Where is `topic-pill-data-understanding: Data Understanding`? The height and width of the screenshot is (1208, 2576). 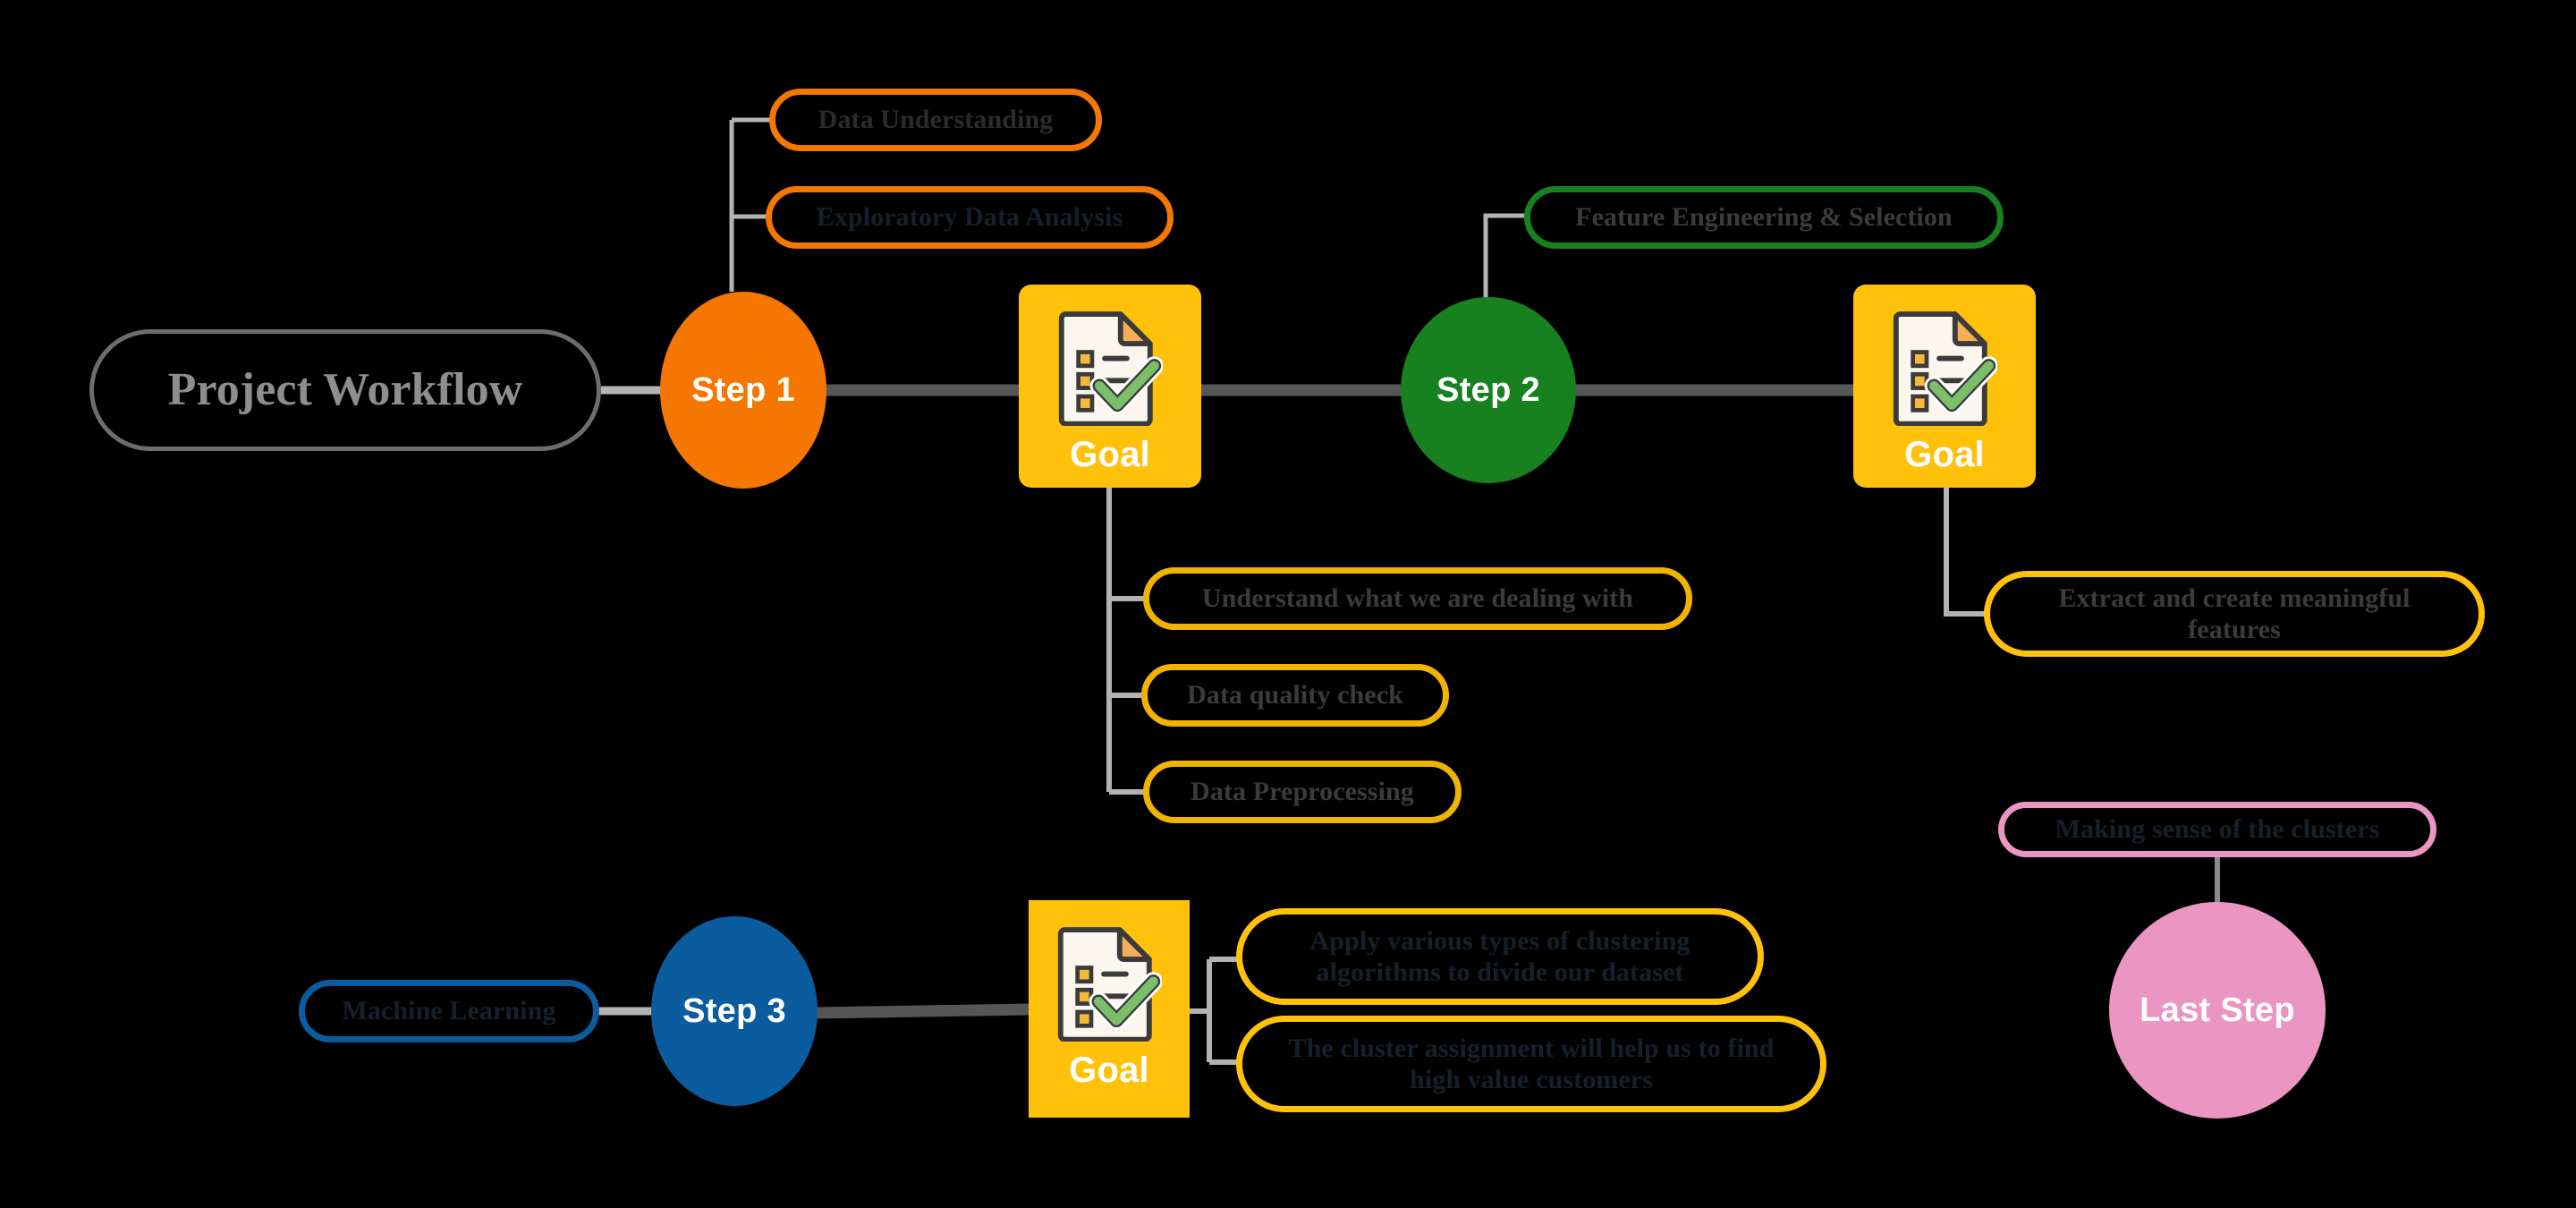
topic-pill-data-understanding: Data Understanding is located at coordinates (935, 120).